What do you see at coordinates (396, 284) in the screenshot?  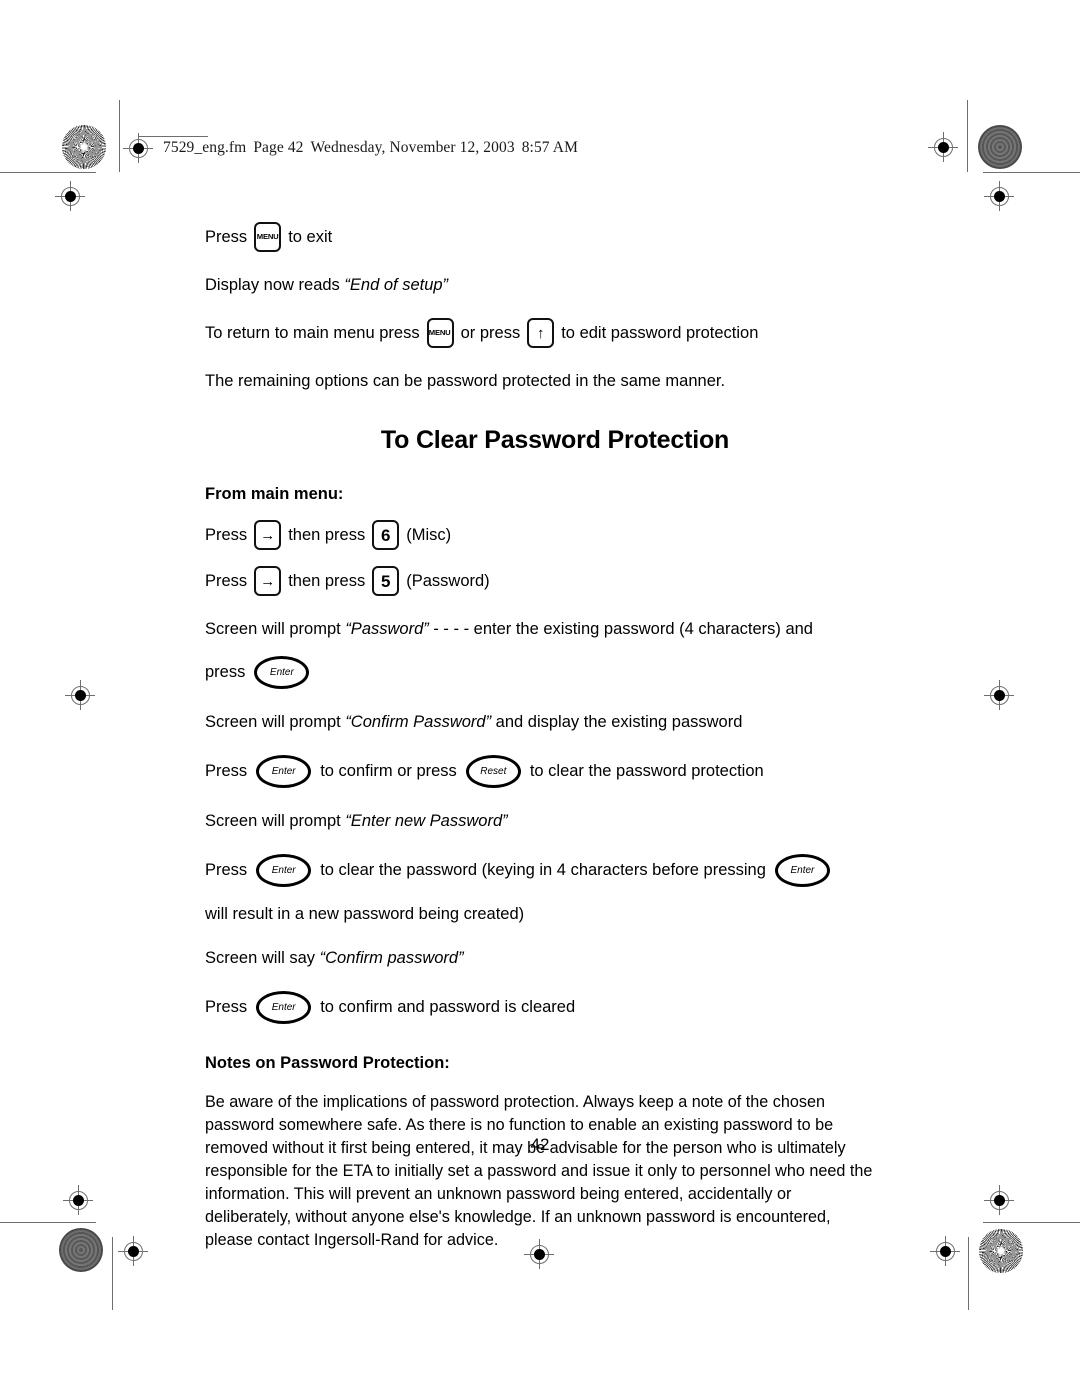 I see `display-text-end-of-setup: “End of setup”` at bounding box center [396, 284].